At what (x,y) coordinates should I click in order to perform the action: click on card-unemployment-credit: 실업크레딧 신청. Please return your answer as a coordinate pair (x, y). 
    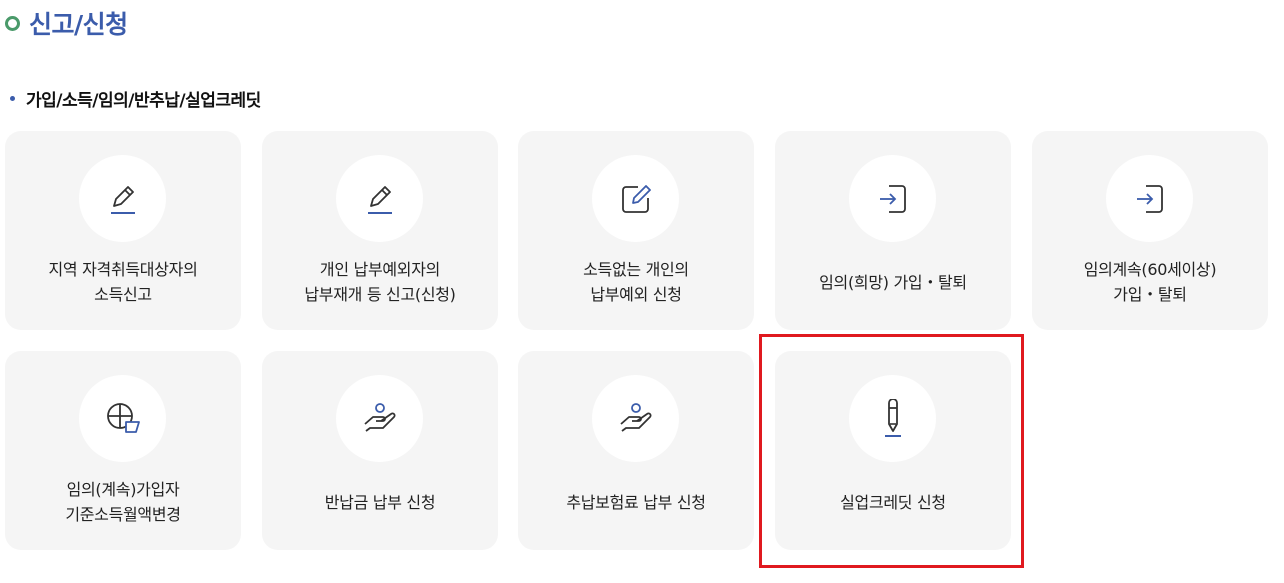
    Looking at the image, I should click on (893, 450).